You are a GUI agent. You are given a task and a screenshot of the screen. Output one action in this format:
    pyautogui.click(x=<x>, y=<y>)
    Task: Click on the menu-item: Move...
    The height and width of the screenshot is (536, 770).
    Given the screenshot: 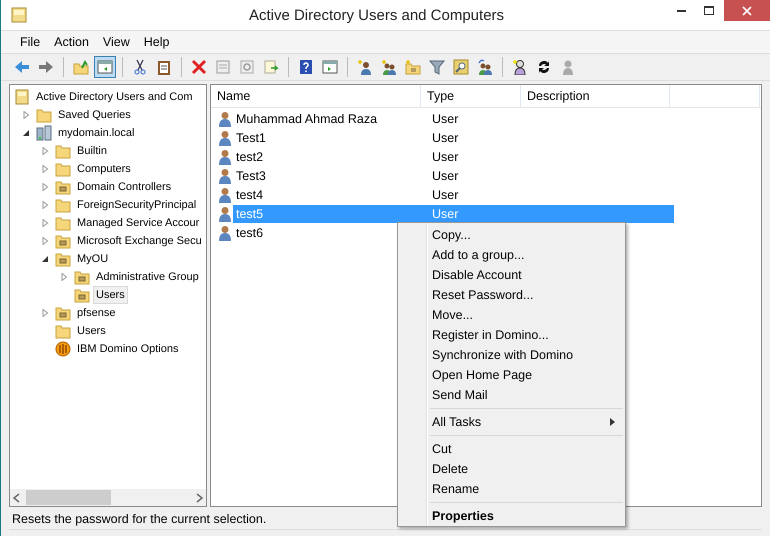 What is the action you would take?
    pyautogui.click(x=512, y=315)
    